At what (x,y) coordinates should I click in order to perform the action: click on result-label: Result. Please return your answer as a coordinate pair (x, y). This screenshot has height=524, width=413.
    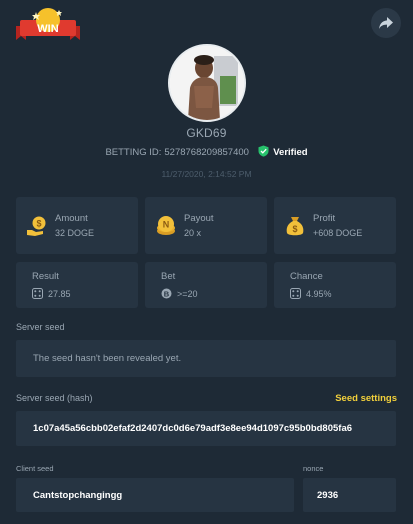
    Looking at the image, I should click on (45, 276).